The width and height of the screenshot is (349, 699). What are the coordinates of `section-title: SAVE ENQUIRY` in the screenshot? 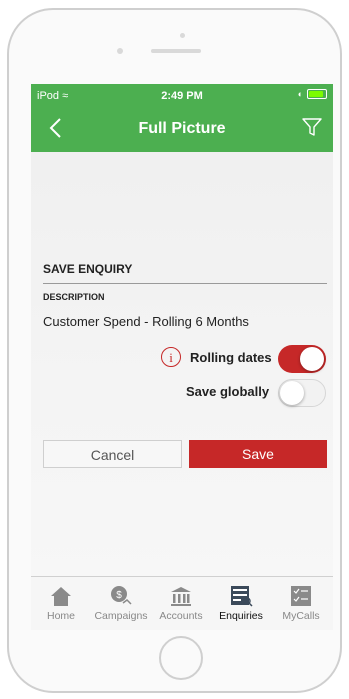 It's located at (88, 269).